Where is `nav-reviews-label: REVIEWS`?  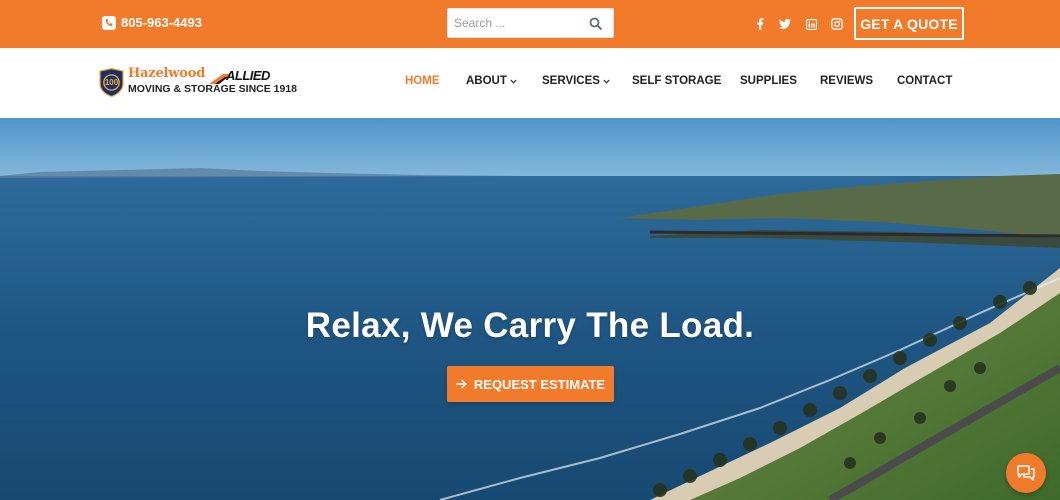
nav-reviews-label: REVIEWS is located at coordinates (847, 81).